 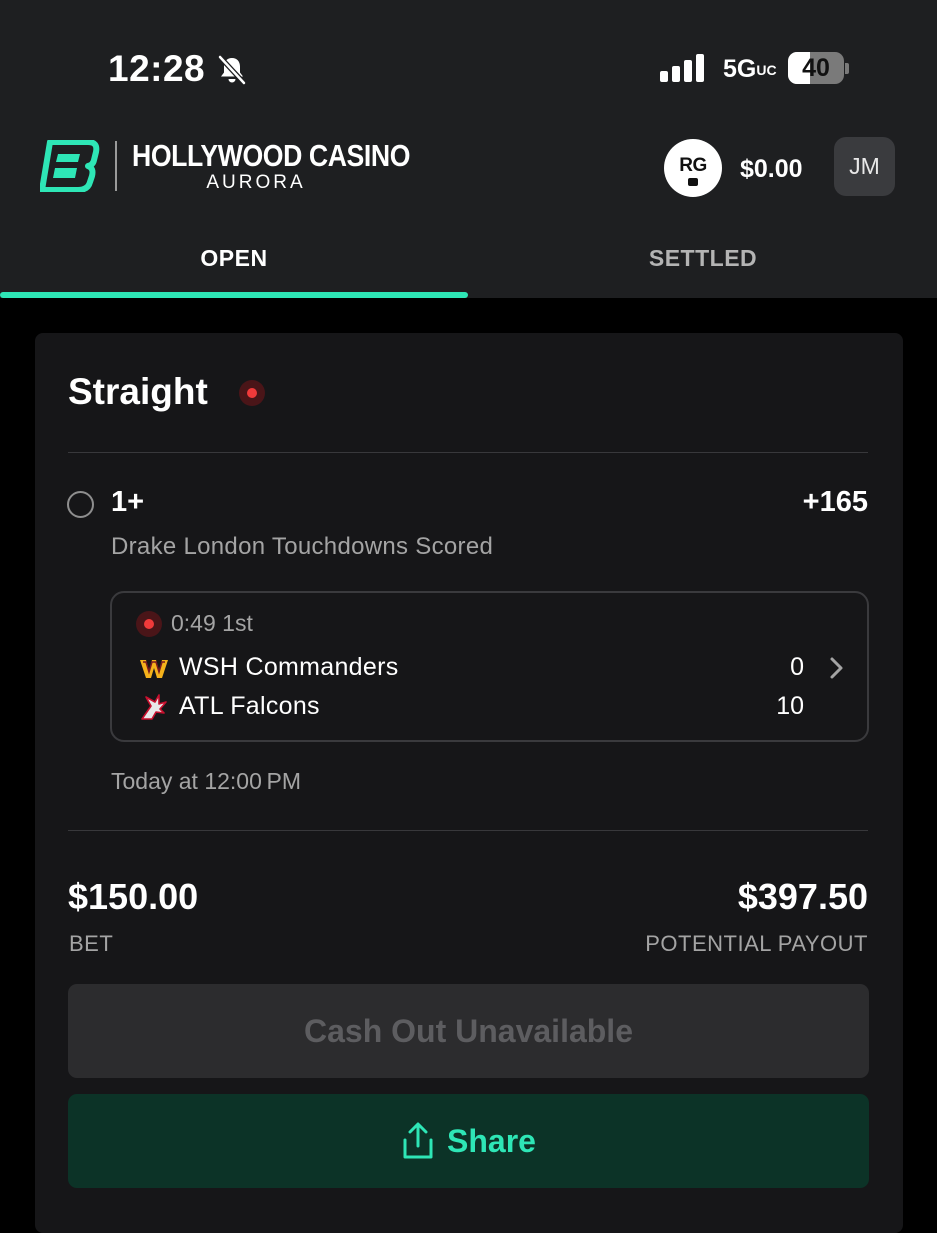 I want to click on falcons-logo-icon, so click(x=154, y=707).